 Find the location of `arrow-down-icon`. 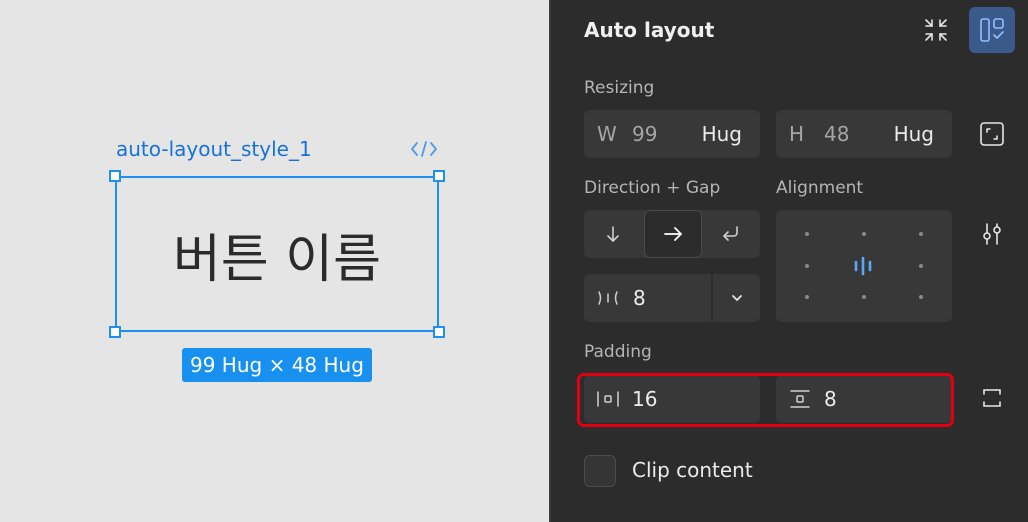

arrow-down-icon is located at coordinates (613, 234).